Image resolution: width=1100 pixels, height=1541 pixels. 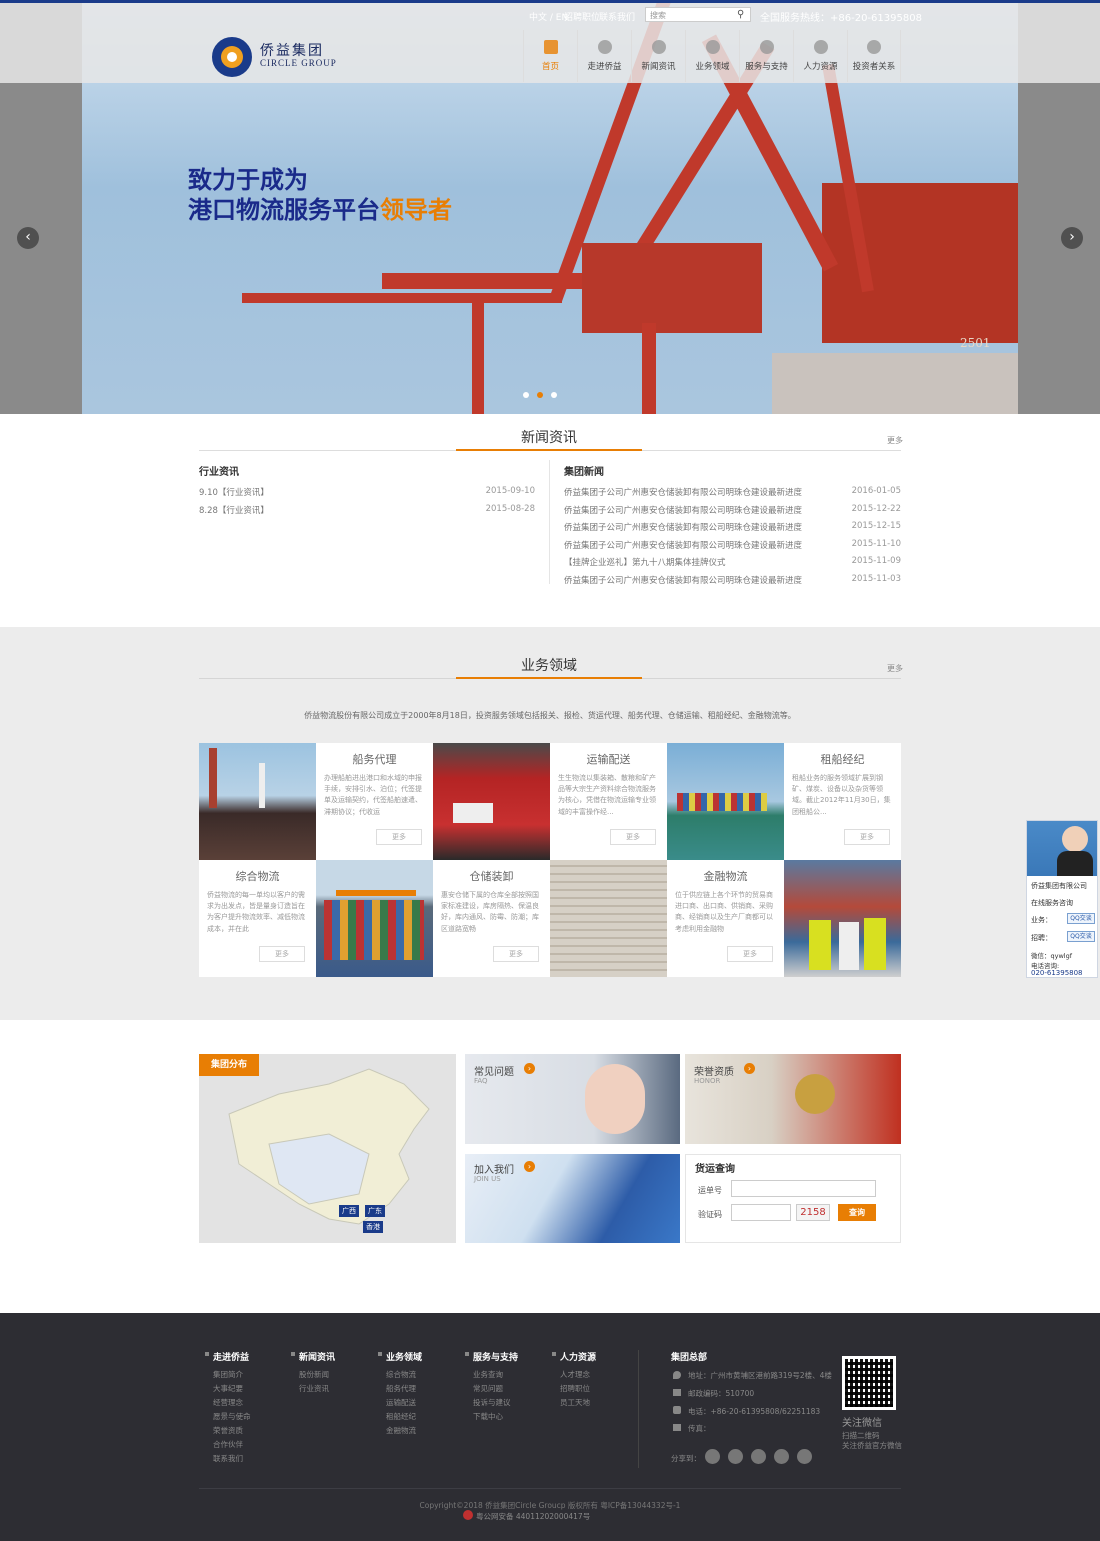 I want to click on slider-prev-button: ‹, so click(x=28, y=238).